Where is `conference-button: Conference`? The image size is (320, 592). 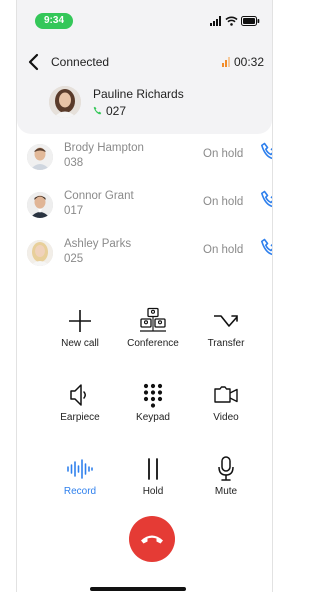
conference-button: Conference is located at coordinates (153, 327).